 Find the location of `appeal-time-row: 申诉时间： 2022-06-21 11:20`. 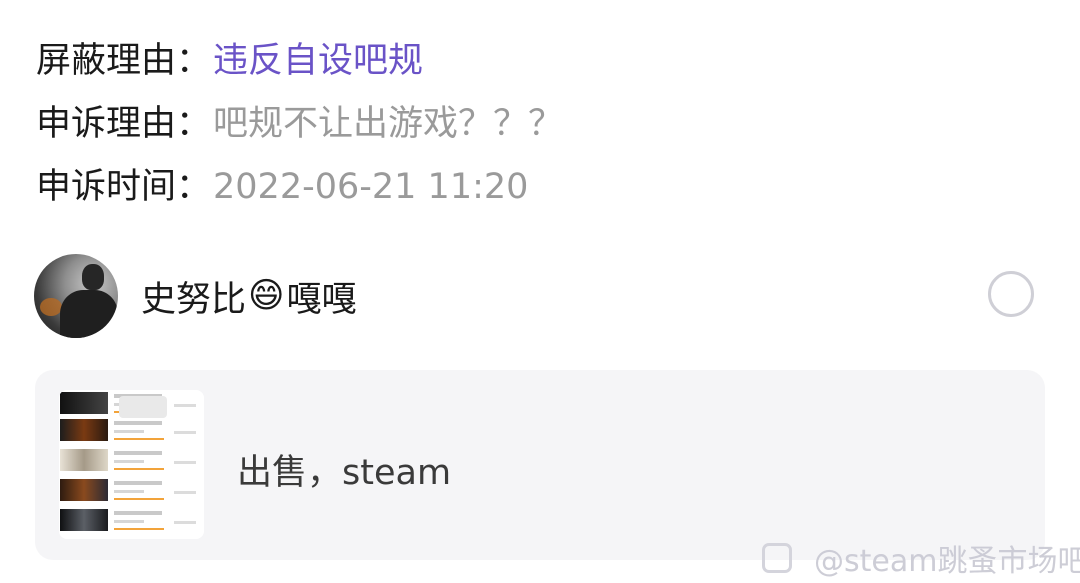

appeal-time-row: 申诉时间： 2022-06-21 11:20 is located at coordinates (299, 187).